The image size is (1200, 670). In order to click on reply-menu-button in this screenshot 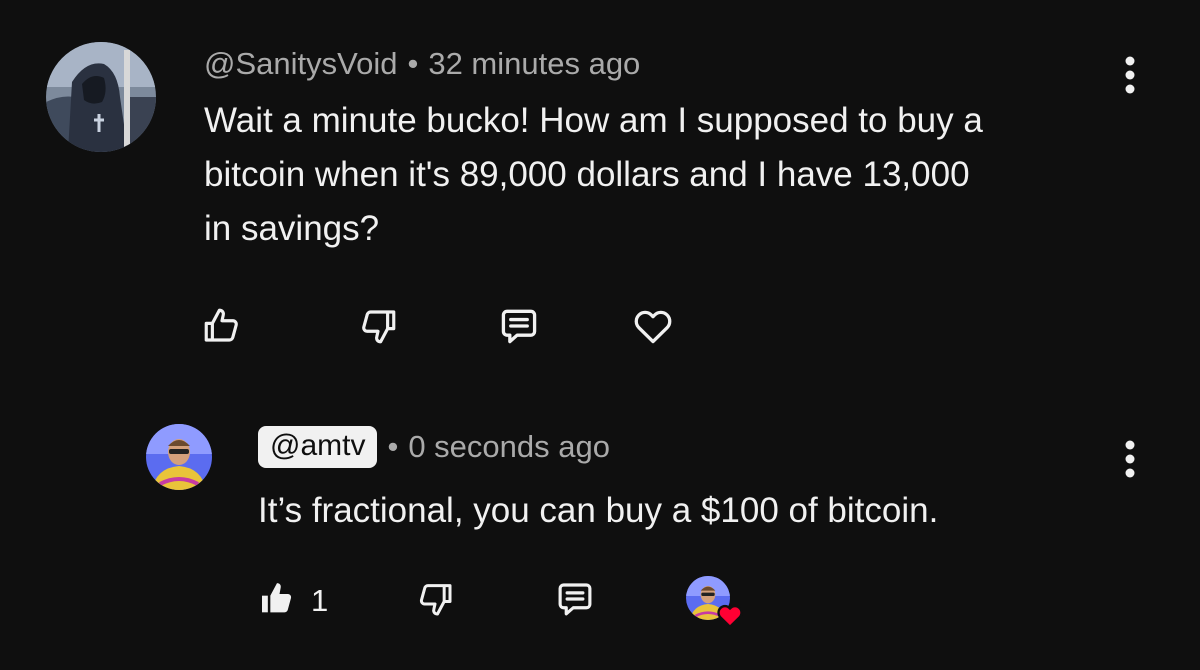, I will do `click(1130, 459)`.